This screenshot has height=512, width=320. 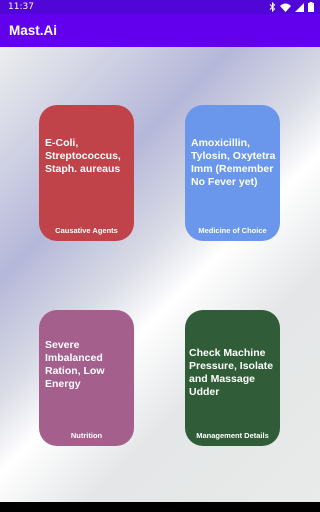 I want to click on bluetooth-icon, so click(x=272, y=7).